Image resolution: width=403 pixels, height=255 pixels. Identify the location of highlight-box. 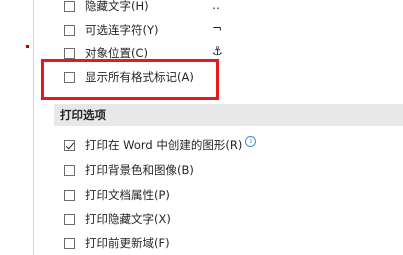
(130, 79).